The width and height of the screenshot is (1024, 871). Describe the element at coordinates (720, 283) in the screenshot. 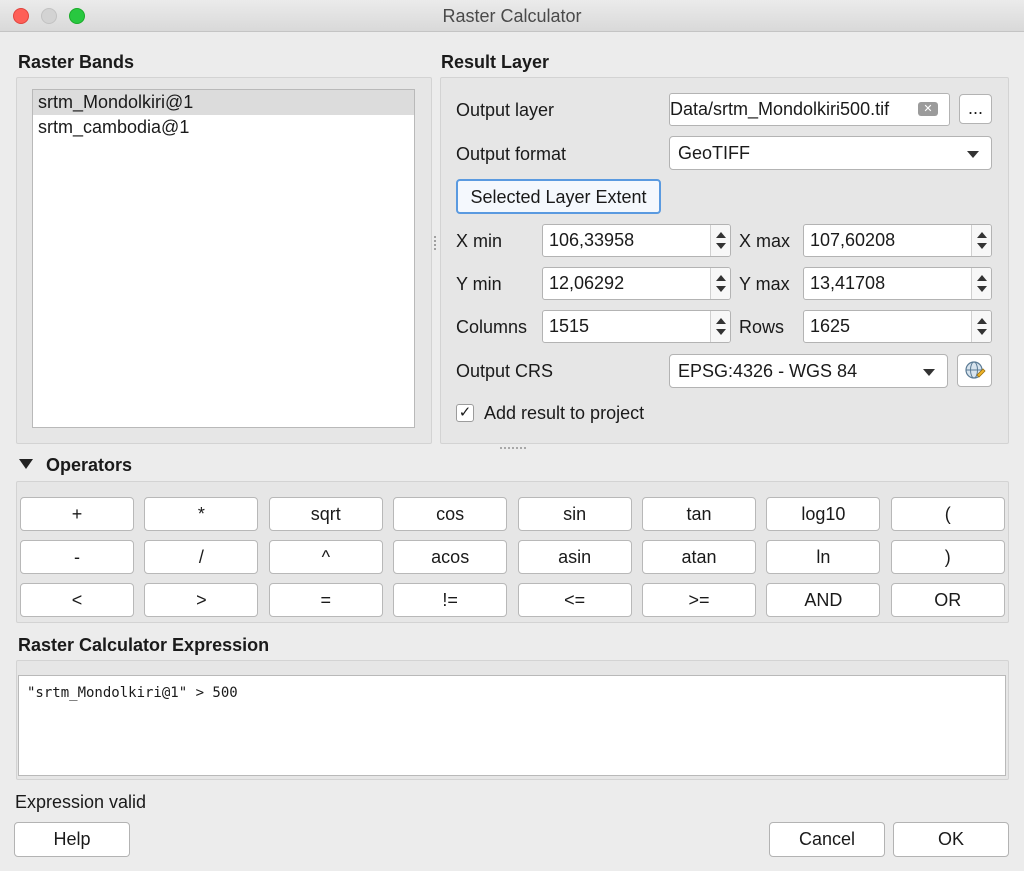

I see `ymin-spinner-icon` at that location.